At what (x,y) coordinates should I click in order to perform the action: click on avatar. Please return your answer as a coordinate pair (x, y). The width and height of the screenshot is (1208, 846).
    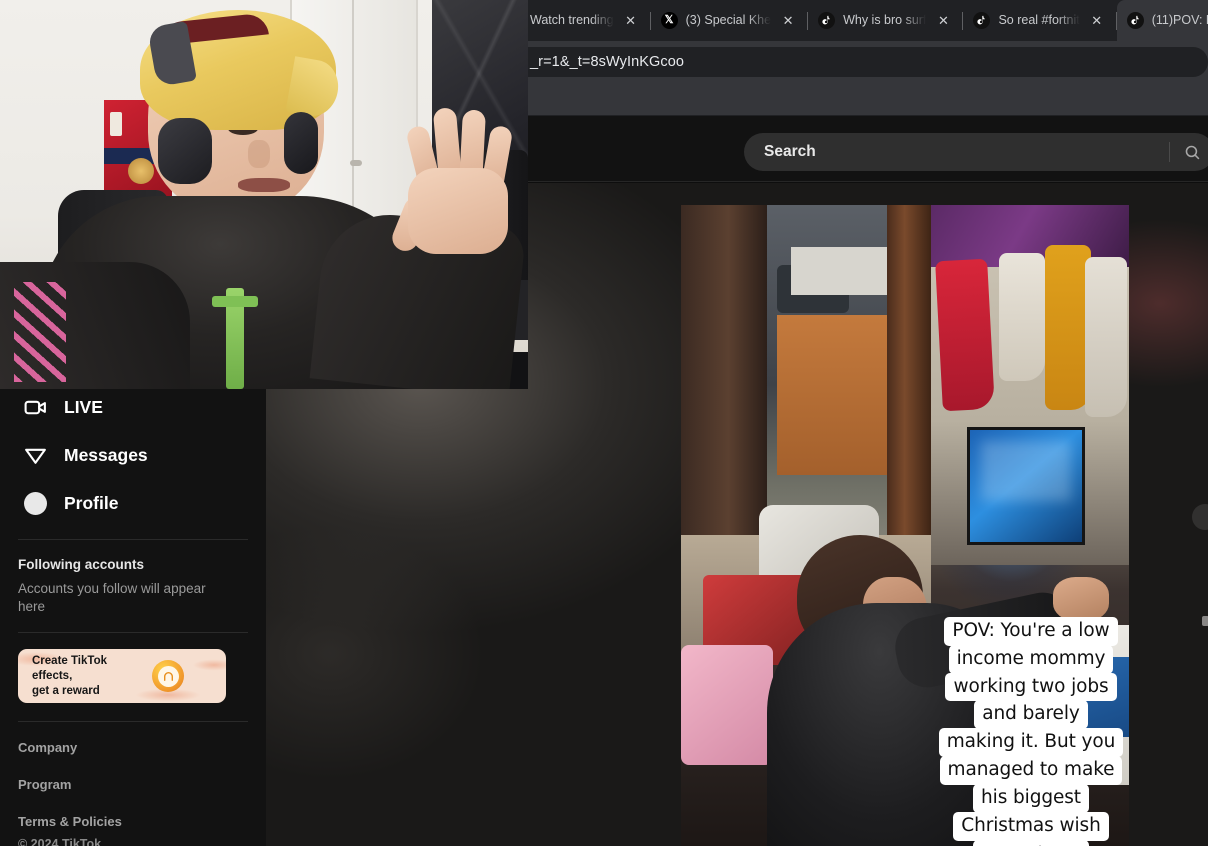
    Looking at the image, I should click on (35, 503).